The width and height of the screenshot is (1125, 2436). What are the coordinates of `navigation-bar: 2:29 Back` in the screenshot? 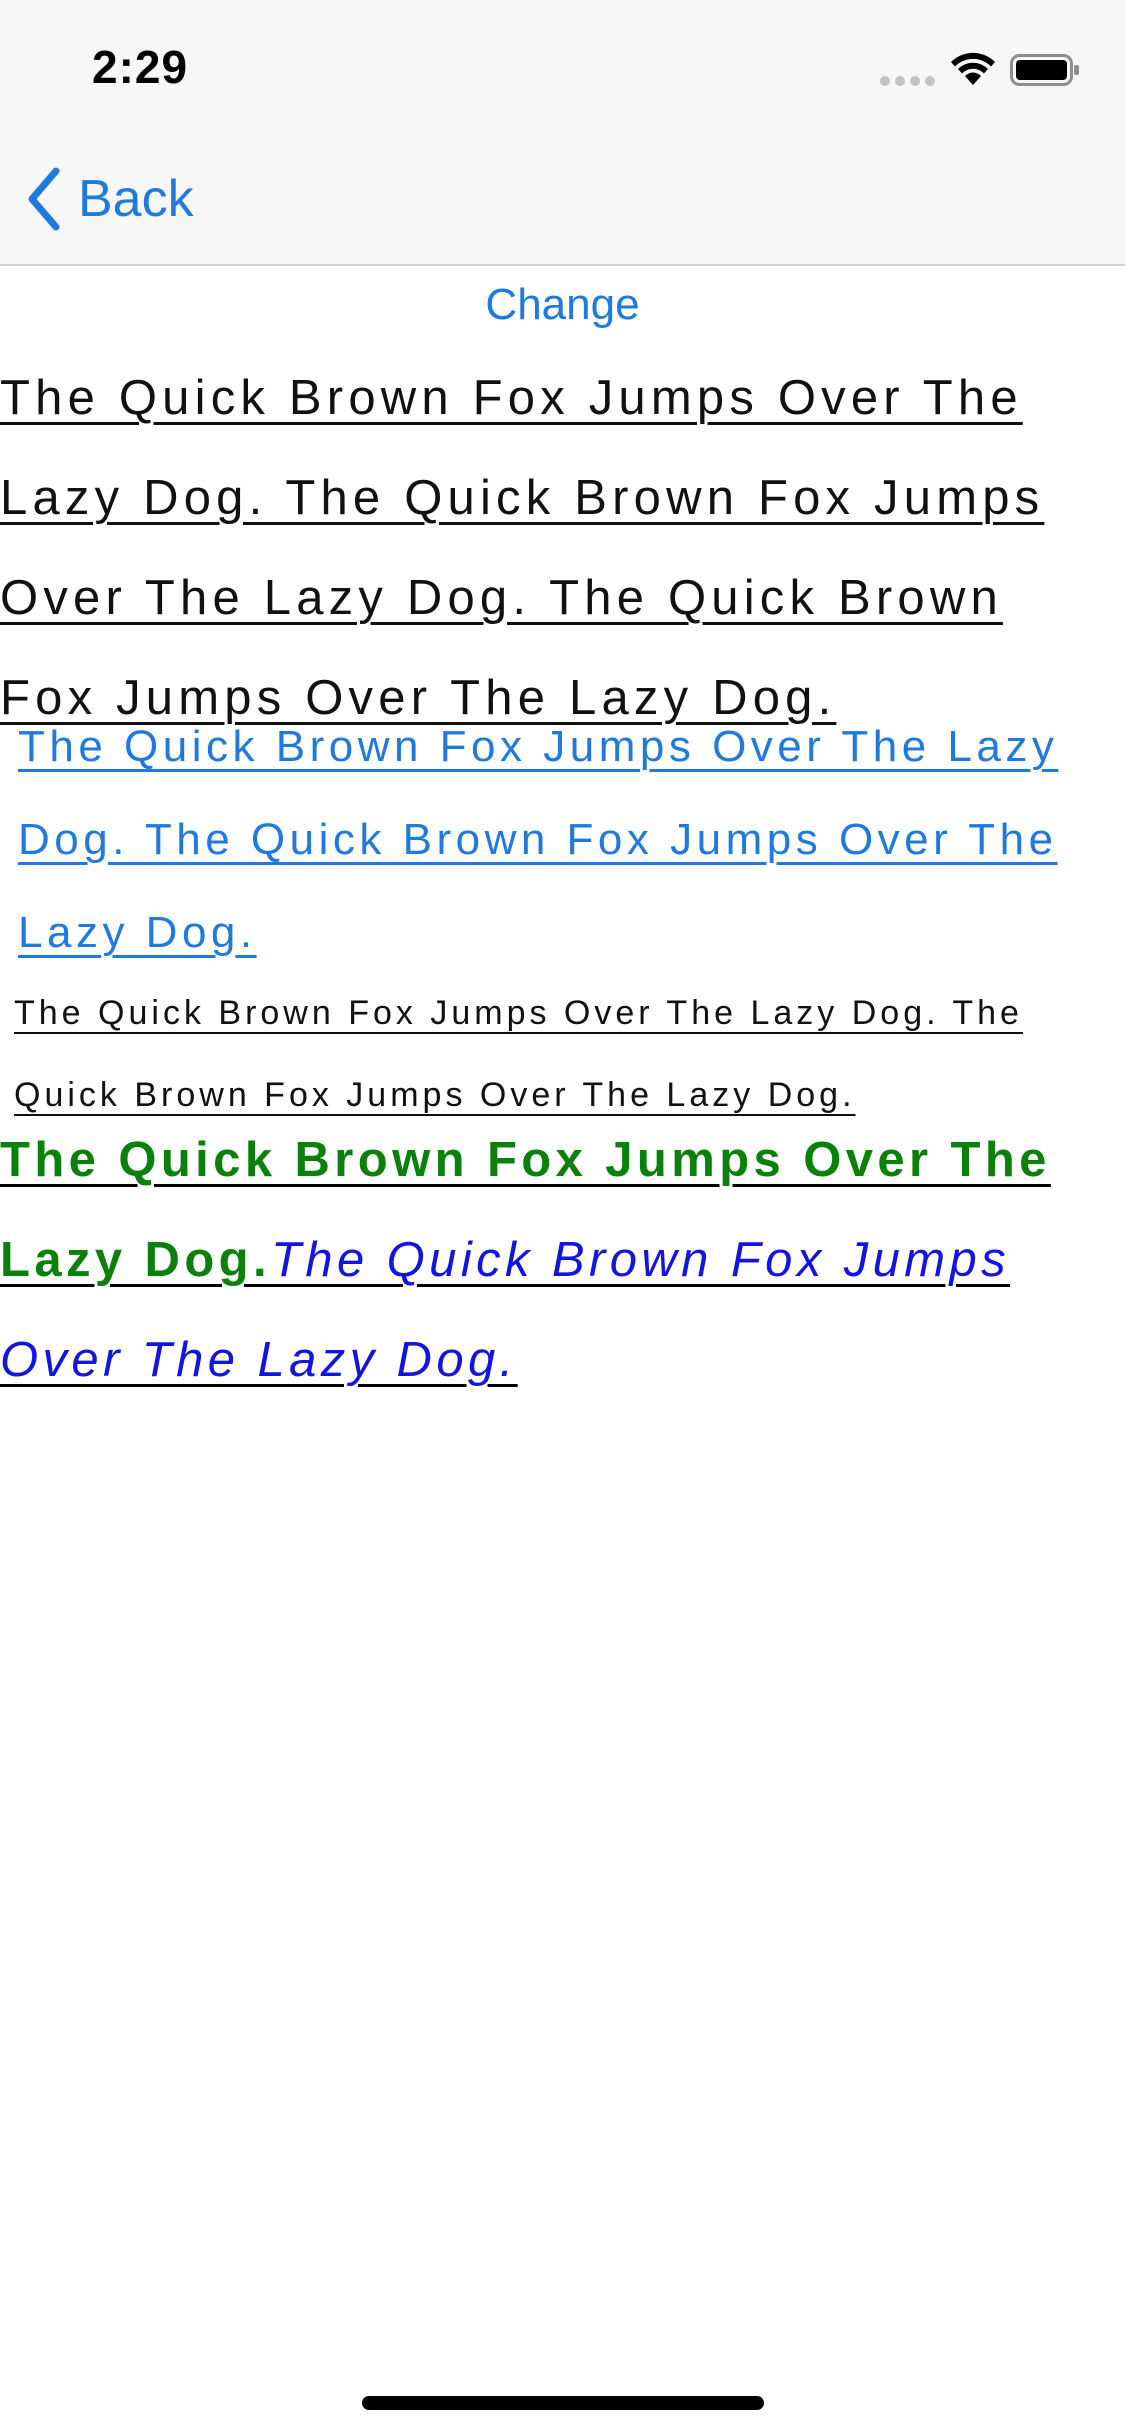 It's located at (562, 133).